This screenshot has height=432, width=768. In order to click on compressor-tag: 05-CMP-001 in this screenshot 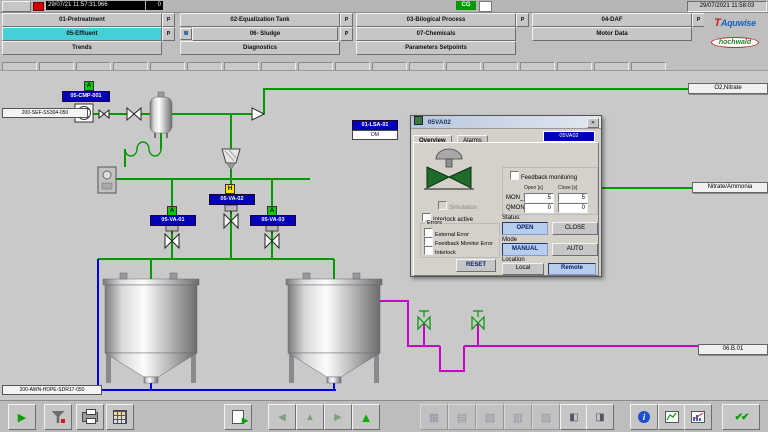, I will do `click(86, 96)`.